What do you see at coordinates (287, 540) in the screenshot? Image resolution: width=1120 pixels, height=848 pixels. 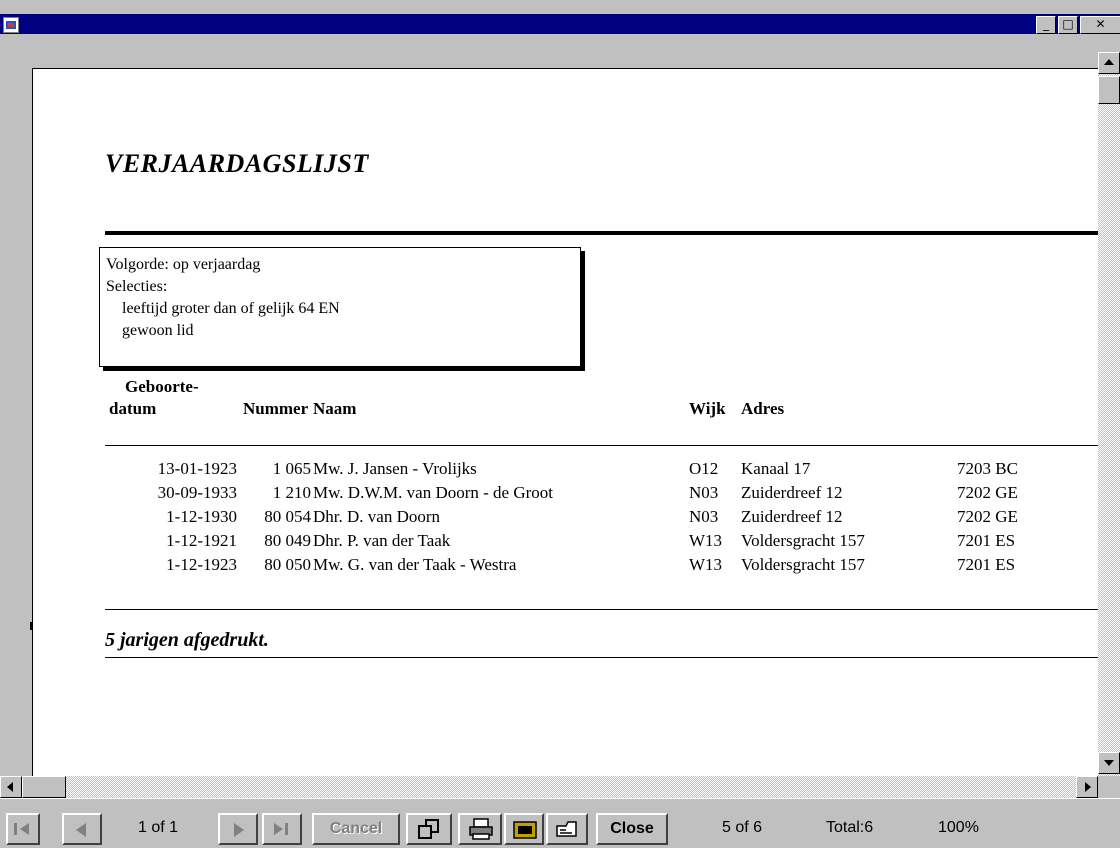 I see `cell-number: 80 049` at bounding box center [287, 540].